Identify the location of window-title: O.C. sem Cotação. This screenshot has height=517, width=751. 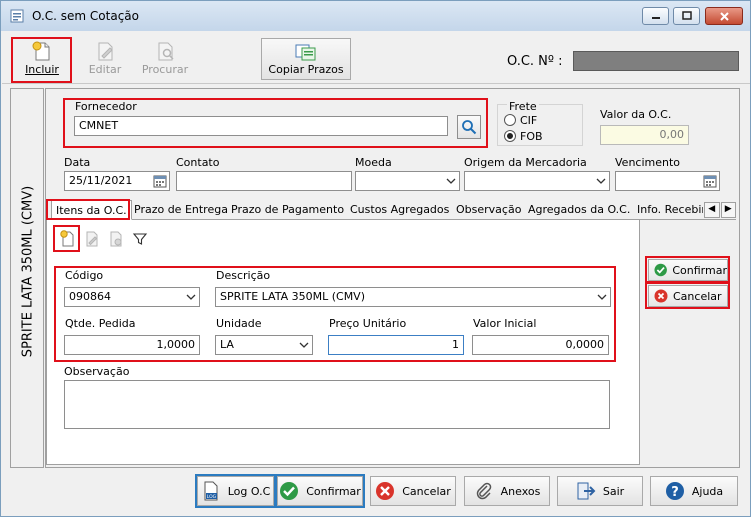
(85, 16).